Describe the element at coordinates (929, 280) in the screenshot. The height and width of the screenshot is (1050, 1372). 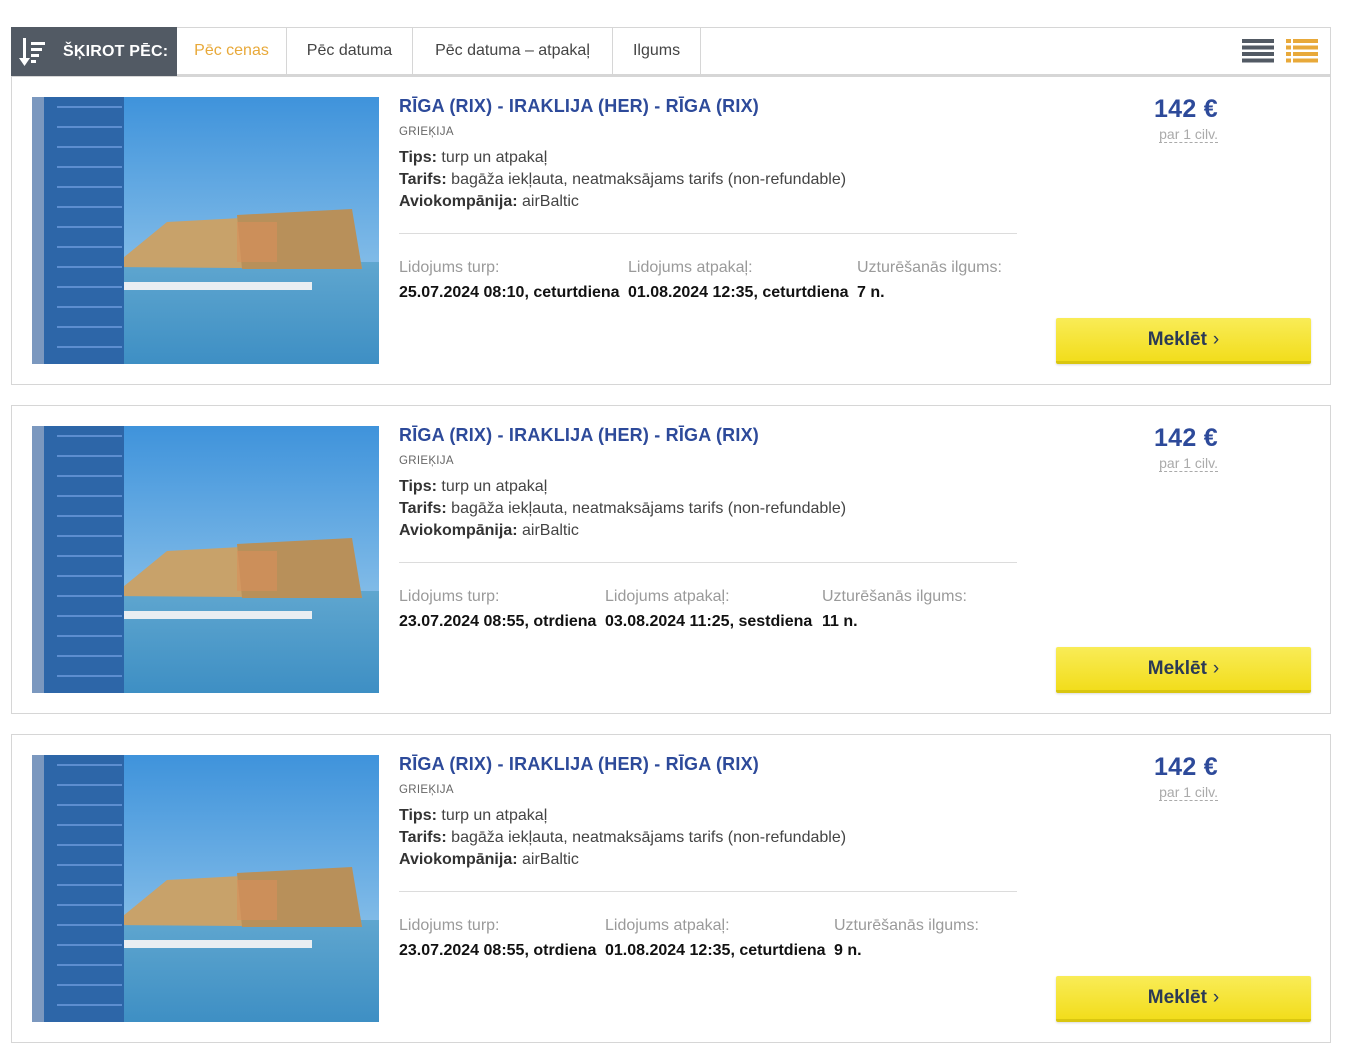
I see `stay-duration: Uzturēšanās ilgums: 7 n.` at that location.